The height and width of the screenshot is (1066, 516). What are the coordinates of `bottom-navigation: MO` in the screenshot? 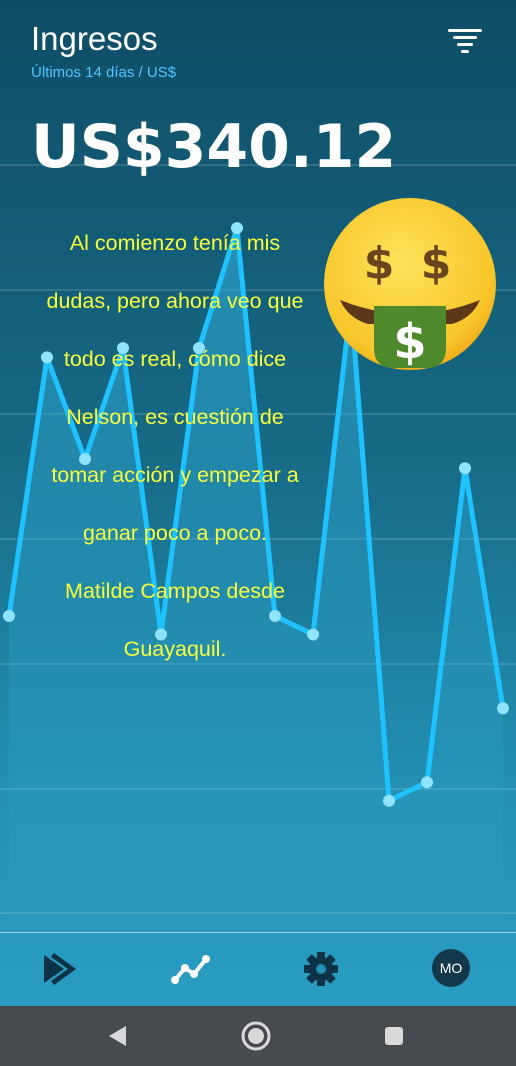 It's located at (258, 969).